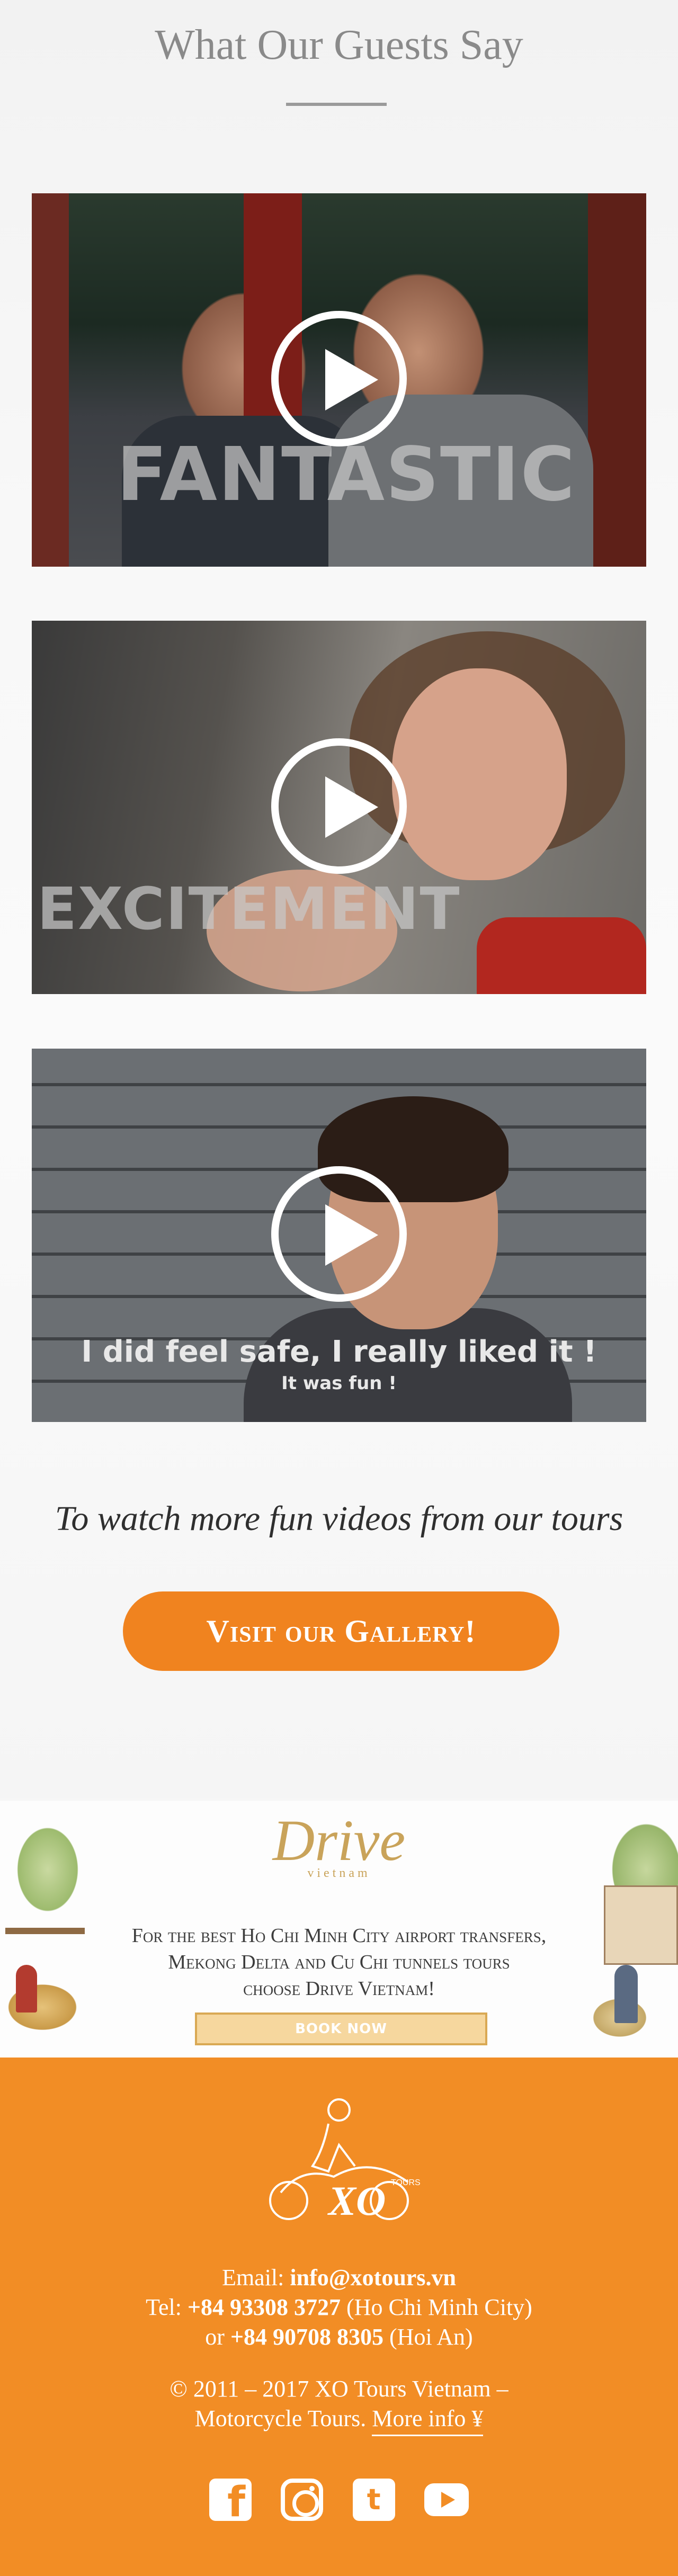 Image resolution: width=678 pixels, height=2576 pixels. I want to click on drive-vietnam-logo: Drive, so click(339, 1840).